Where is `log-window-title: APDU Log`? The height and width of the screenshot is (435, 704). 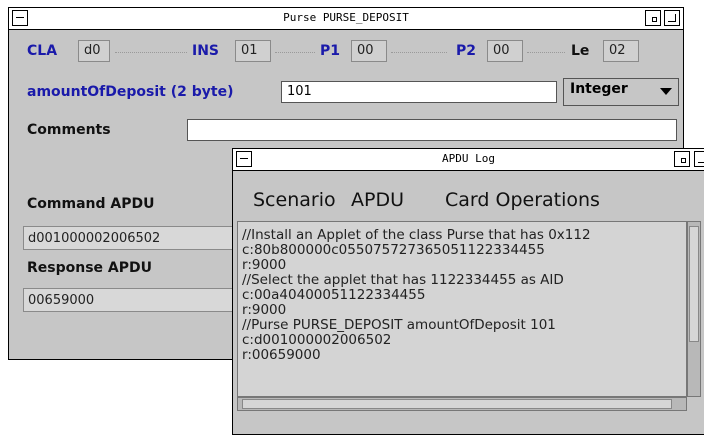
log-window-title: APDU Log is located at coordinates (468, 158).